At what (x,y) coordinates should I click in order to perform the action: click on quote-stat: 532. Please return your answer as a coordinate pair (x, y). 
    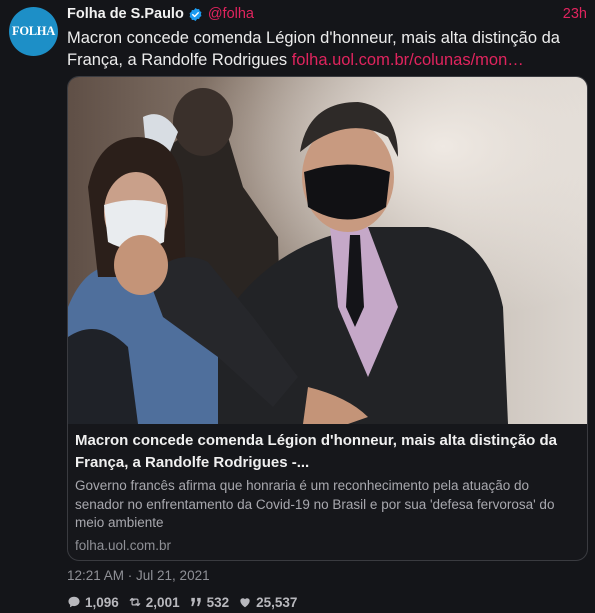
    Looking at the image, I should click on (209, 602).